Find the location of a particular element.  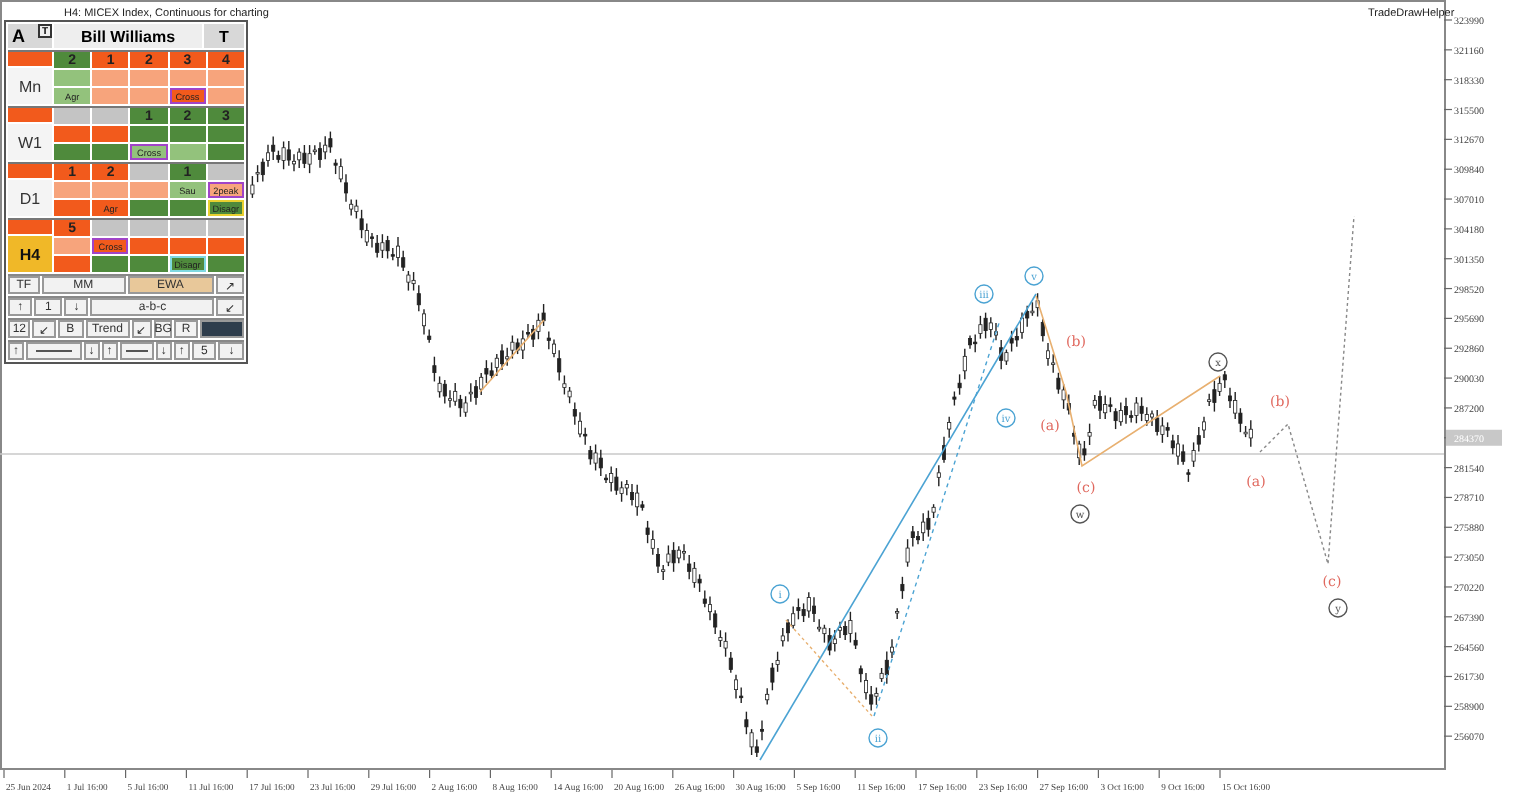

timeframe-label: D1 is located at coordinates (30, 198).